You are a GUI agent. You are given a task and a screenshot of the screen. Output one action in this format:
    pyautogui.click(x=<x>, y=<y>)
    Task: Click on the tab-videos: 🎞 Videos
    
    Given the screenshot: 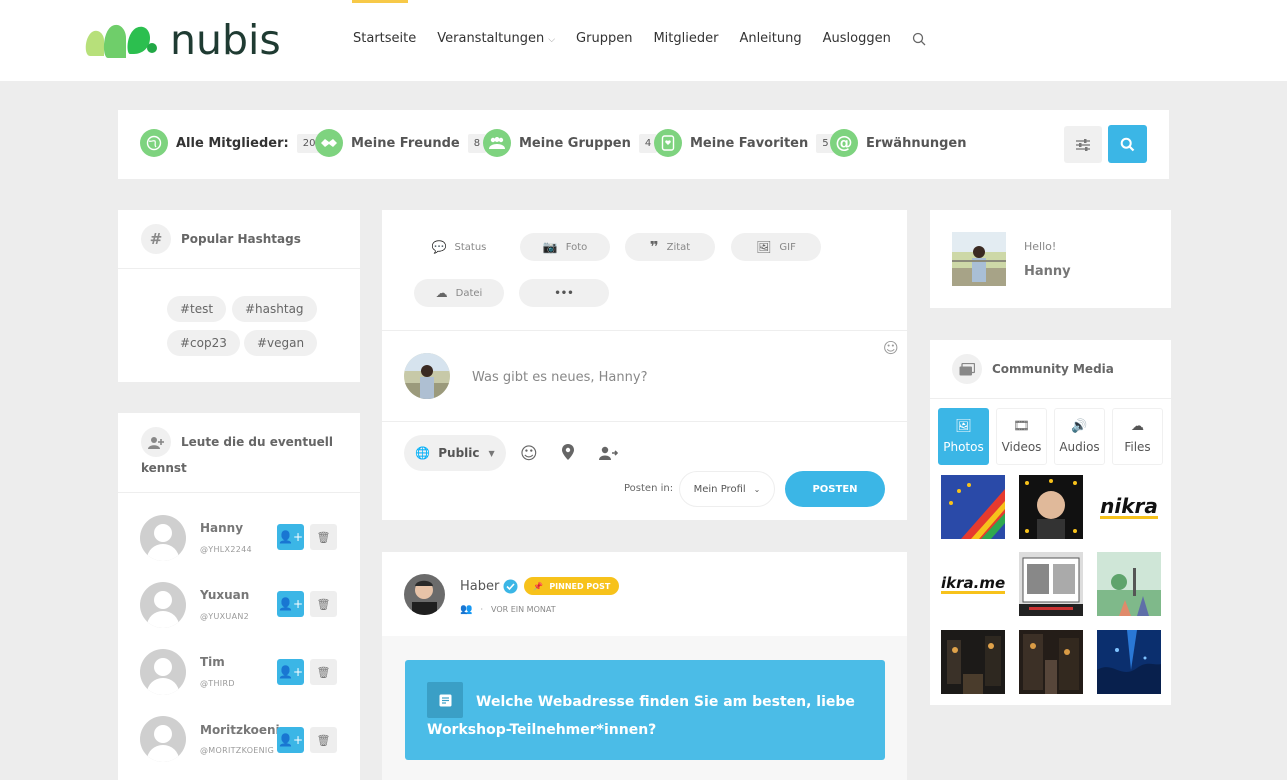 What is the action you would take?
    pyautogui.click(x=1021, y=436)
    